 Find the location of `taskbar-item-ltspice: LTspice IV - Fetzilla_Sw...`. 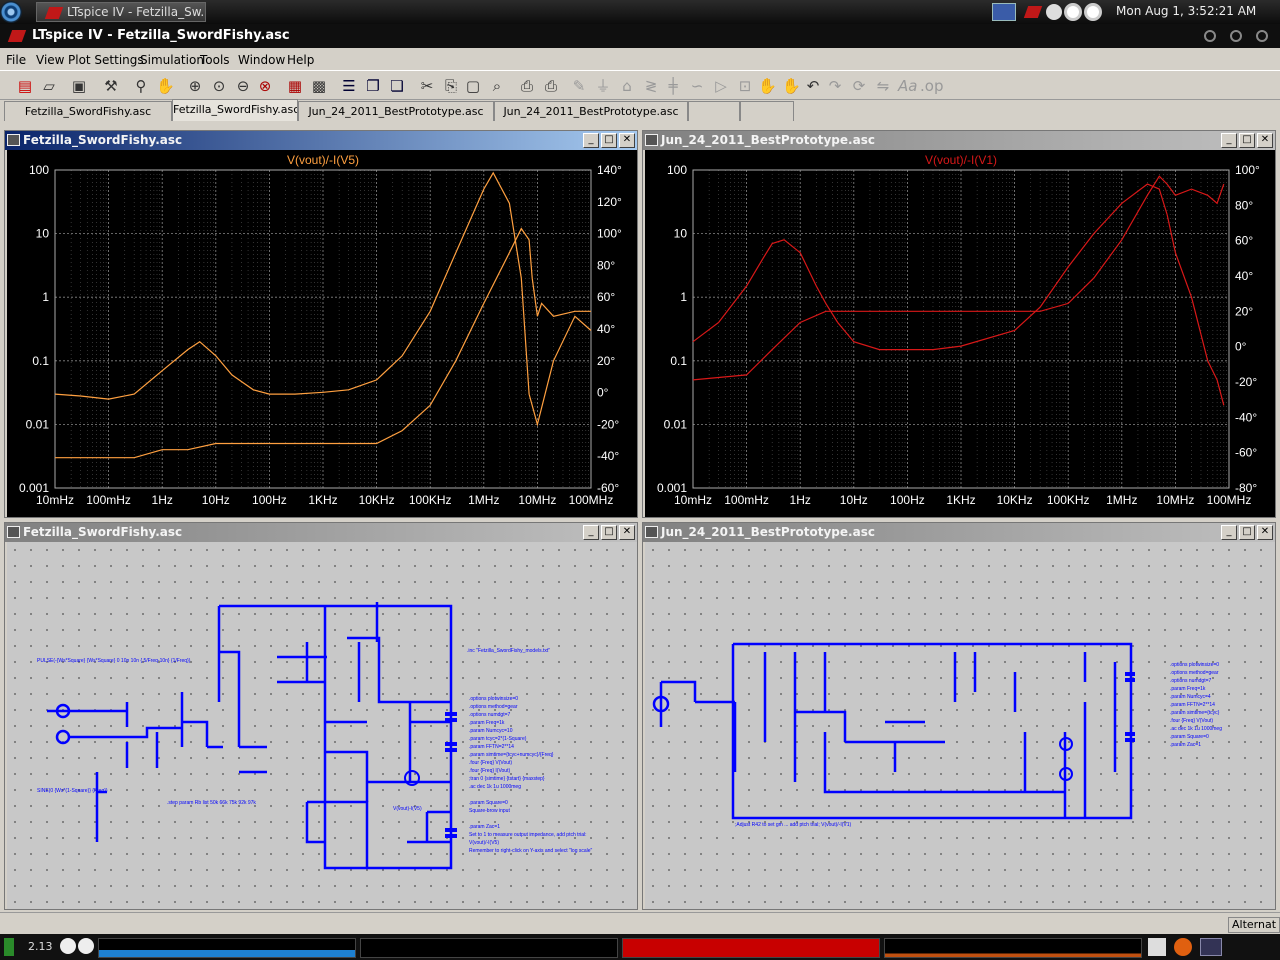

taskbar-item-ltspice: LTspice IV - Fetzilla_Sw... is located at coordinates (121, 12).